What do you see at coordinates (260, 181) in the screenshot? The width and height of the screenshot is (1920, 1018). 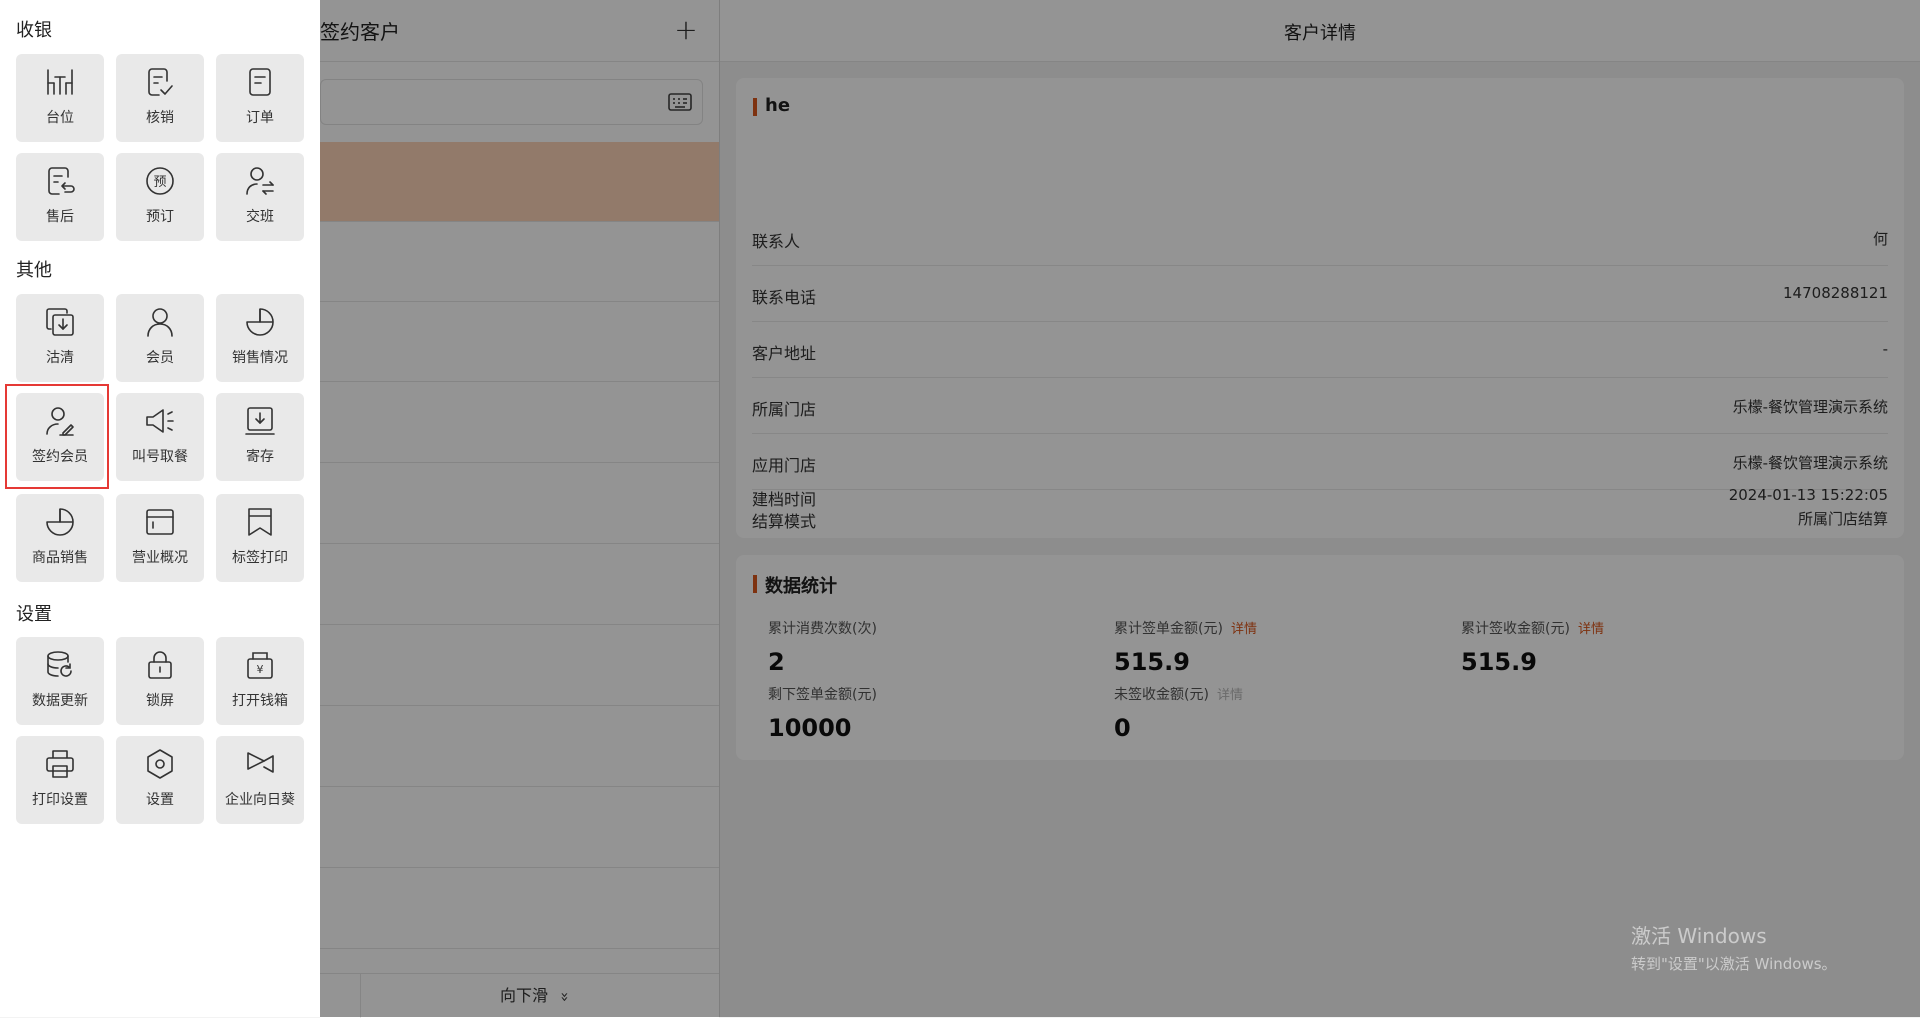 I see `shift-handover-icon` at bounding box center [260, 181].